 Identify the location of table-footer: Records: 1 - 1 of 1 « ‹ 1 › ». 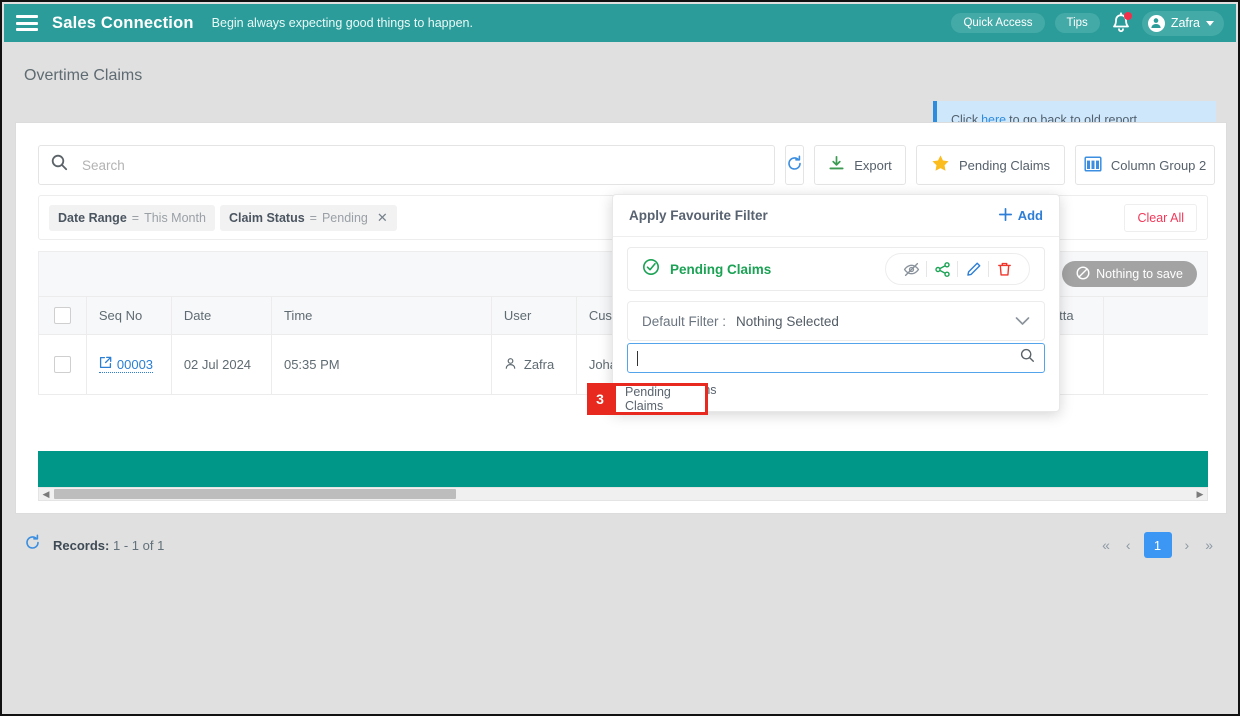
(620, 545).